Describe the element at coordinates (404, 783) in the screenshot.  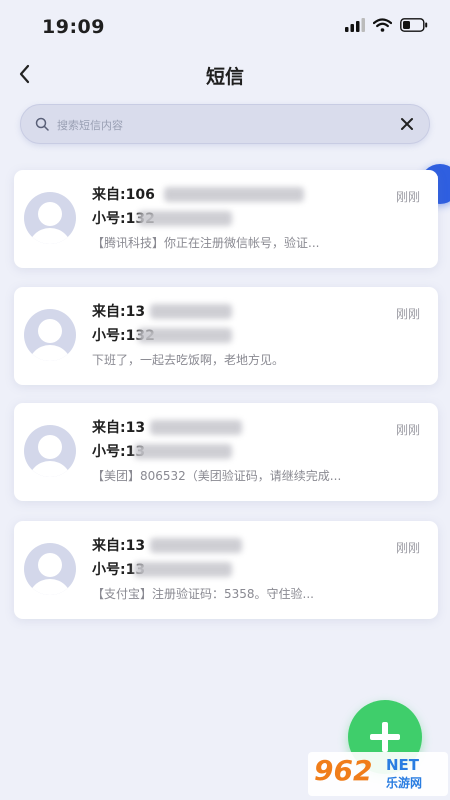
I see `watermark-site-name: 乐游网` at that location.